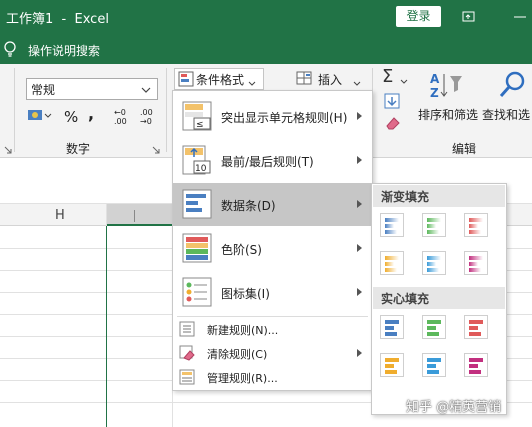  What do you see at coordinates (241, 250) in the screenshot?
I see `menu-item-label: 色阶(S)` at bounding box center [241, 250].